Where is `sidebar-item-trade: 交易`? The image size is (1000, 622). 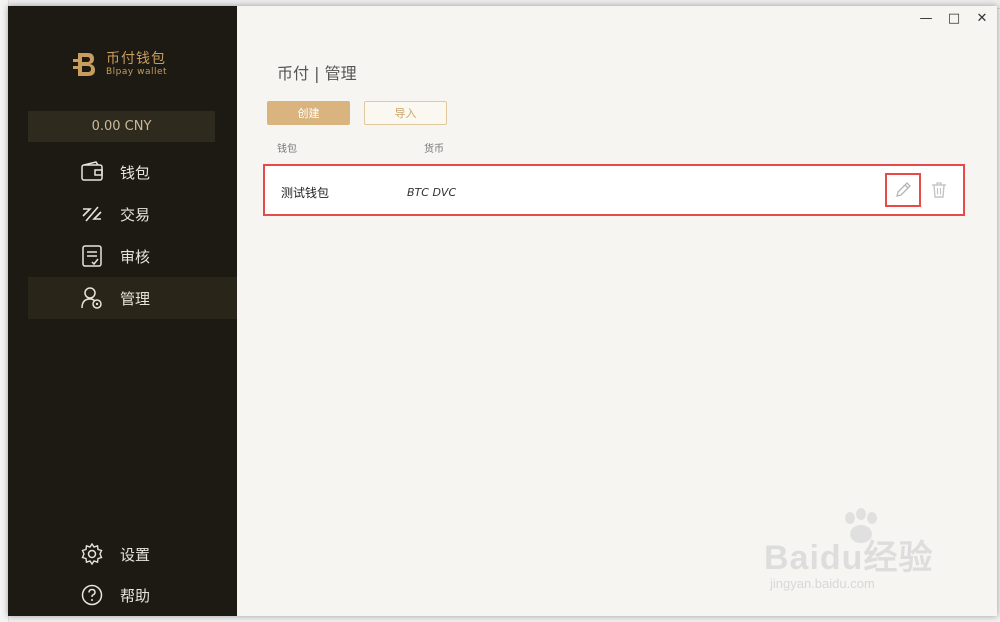 sidebar-item-trade: 交易 is located at coordinates (132, 214).